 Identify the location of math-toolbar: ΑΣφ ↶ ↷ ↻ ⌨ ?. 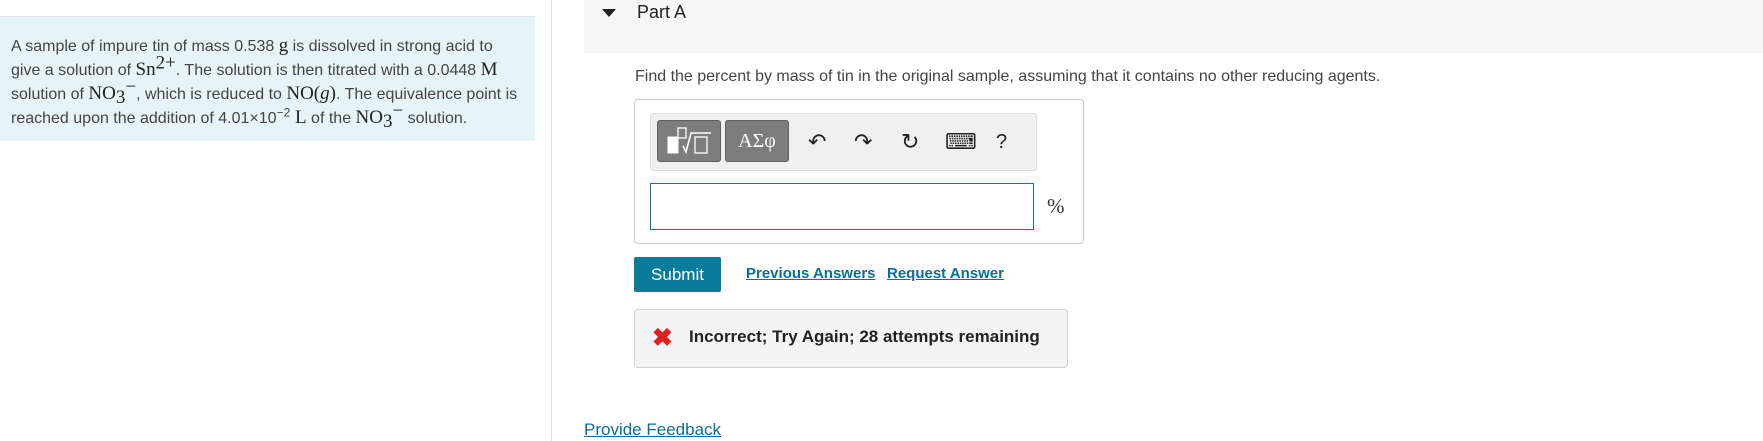
(843, 142).